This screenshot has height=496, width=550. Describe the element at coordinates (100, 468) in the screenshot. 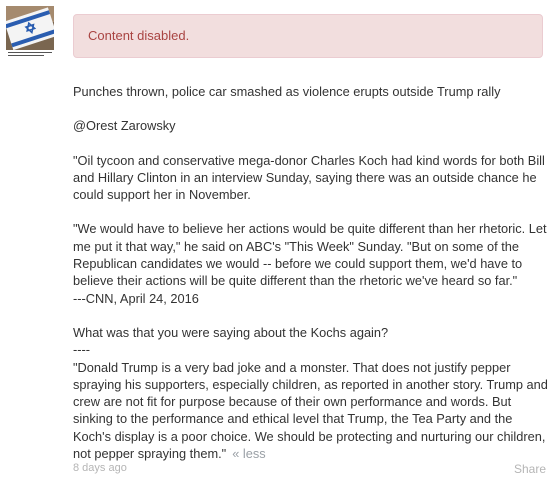

I see `timestamp: 8 days ago` at that location.